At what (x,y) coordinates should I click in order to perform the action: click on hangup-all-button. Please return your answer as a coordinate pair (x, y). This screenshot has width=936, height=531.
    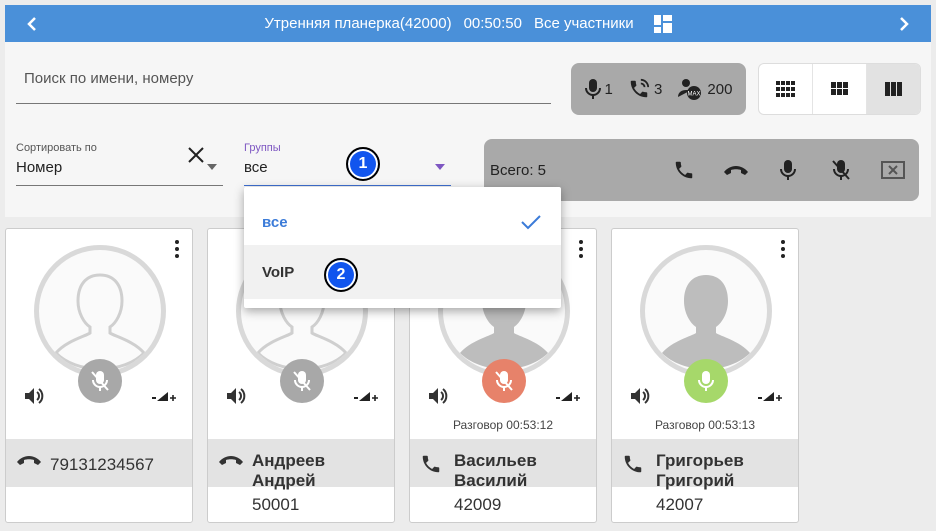
    Looking at the image, I should click on (736, 170).